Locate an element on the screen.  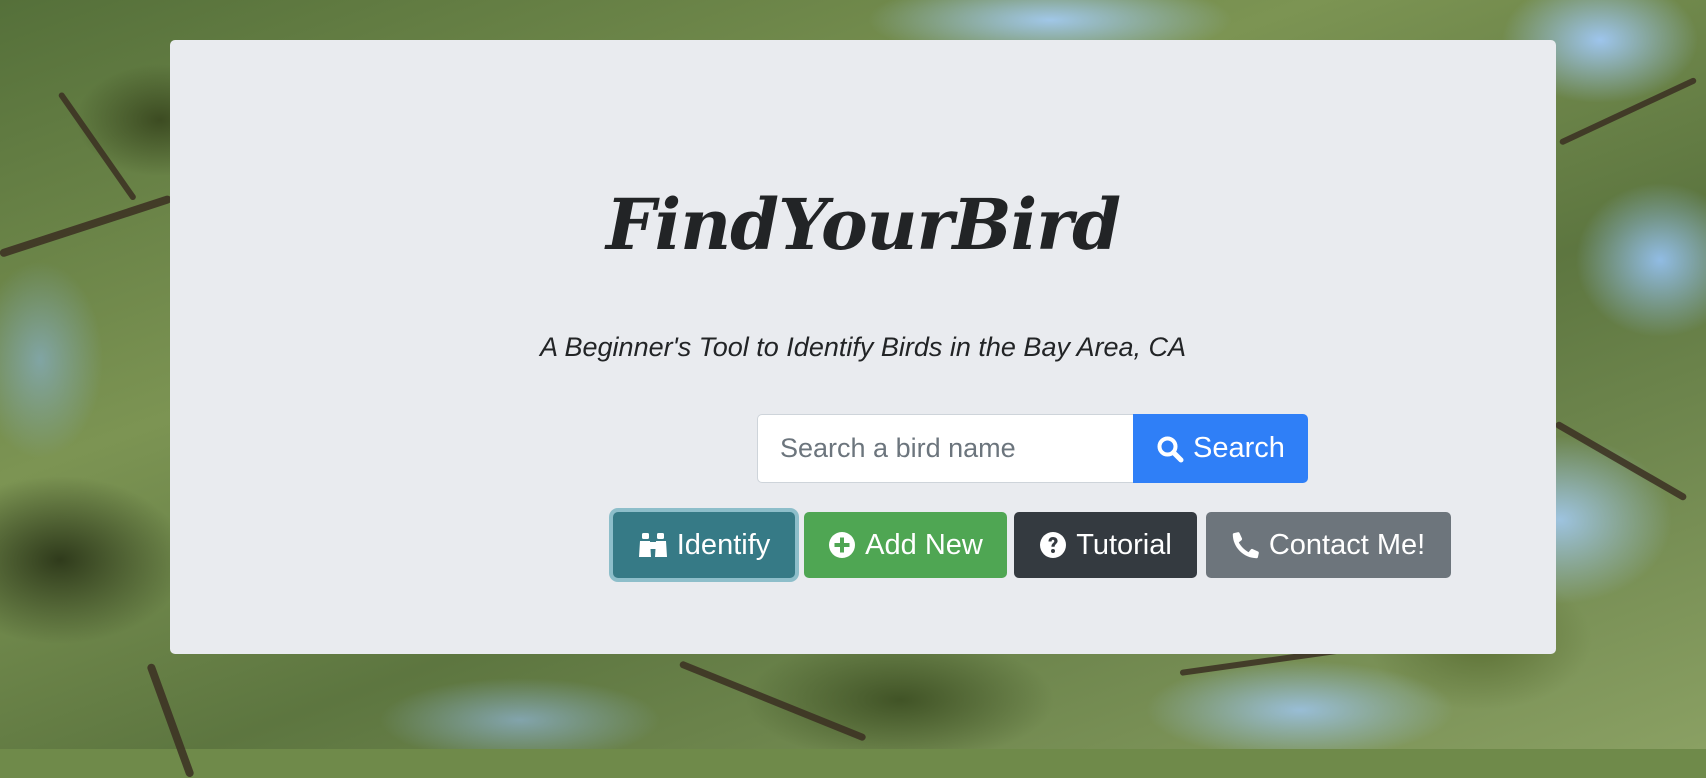
add-new-button-label: Add New is located at coordinates (924, 544).